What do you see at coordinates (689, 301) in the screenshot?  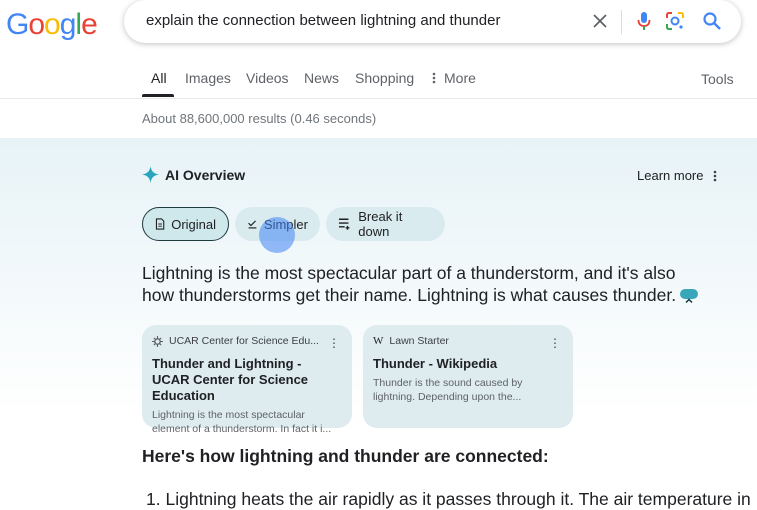 I see `chevron-up-icon` at bounding box center [689, 301].